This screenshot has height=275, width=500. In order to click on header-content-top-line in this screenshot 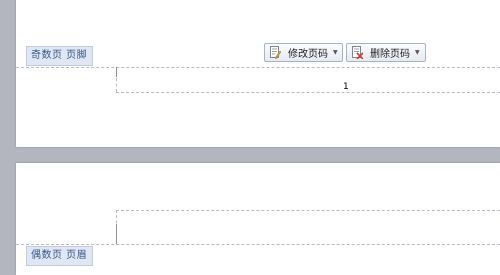, I will do `click(308, 210)`.